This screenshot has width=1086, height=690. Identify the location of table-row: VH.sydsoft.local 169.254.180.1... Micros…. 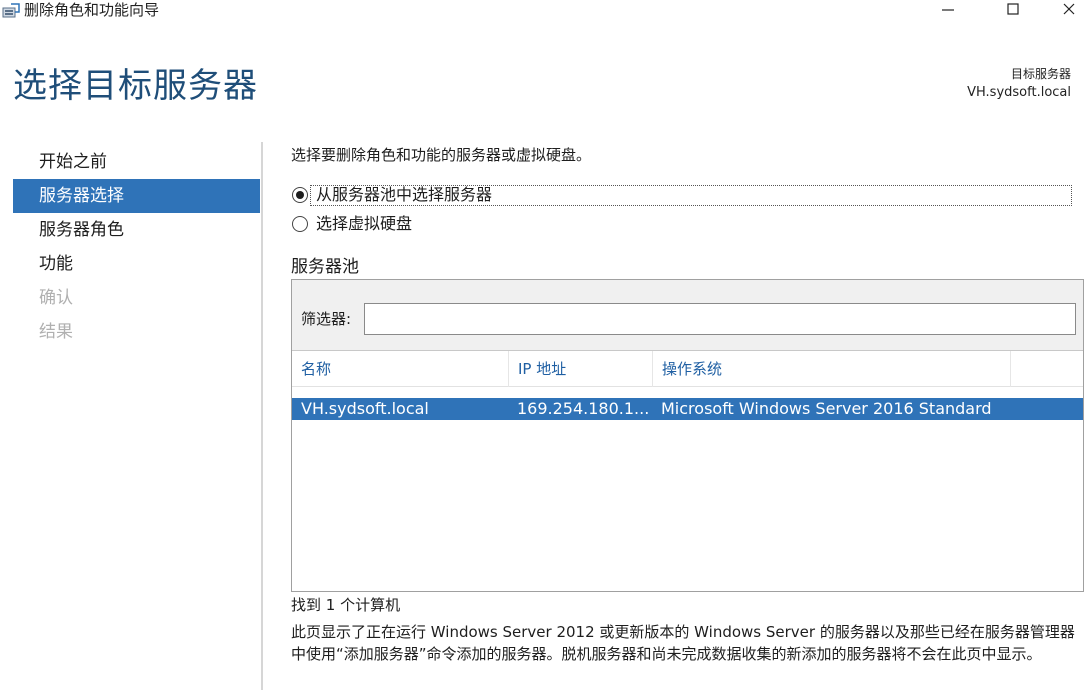
(687, 409).